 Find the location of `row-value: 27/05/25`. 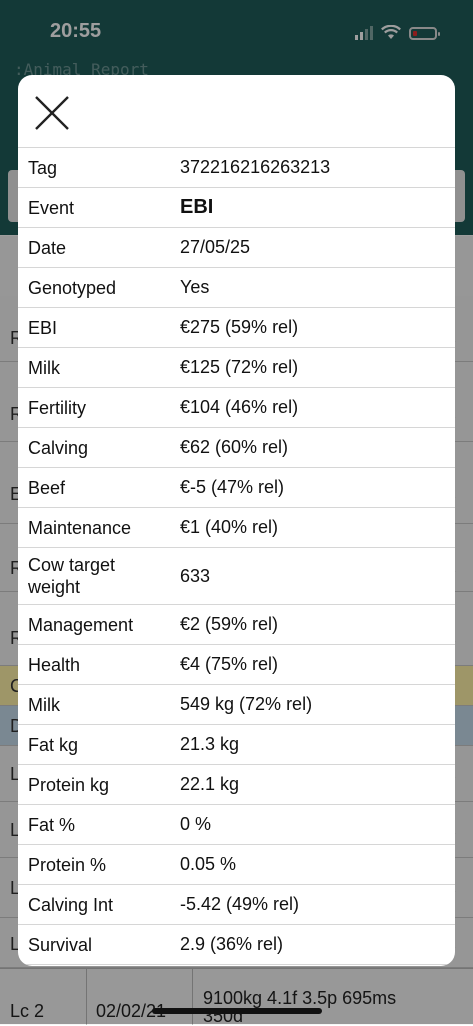

row-value: 27/05/25 is located at coordinates (215, 247).